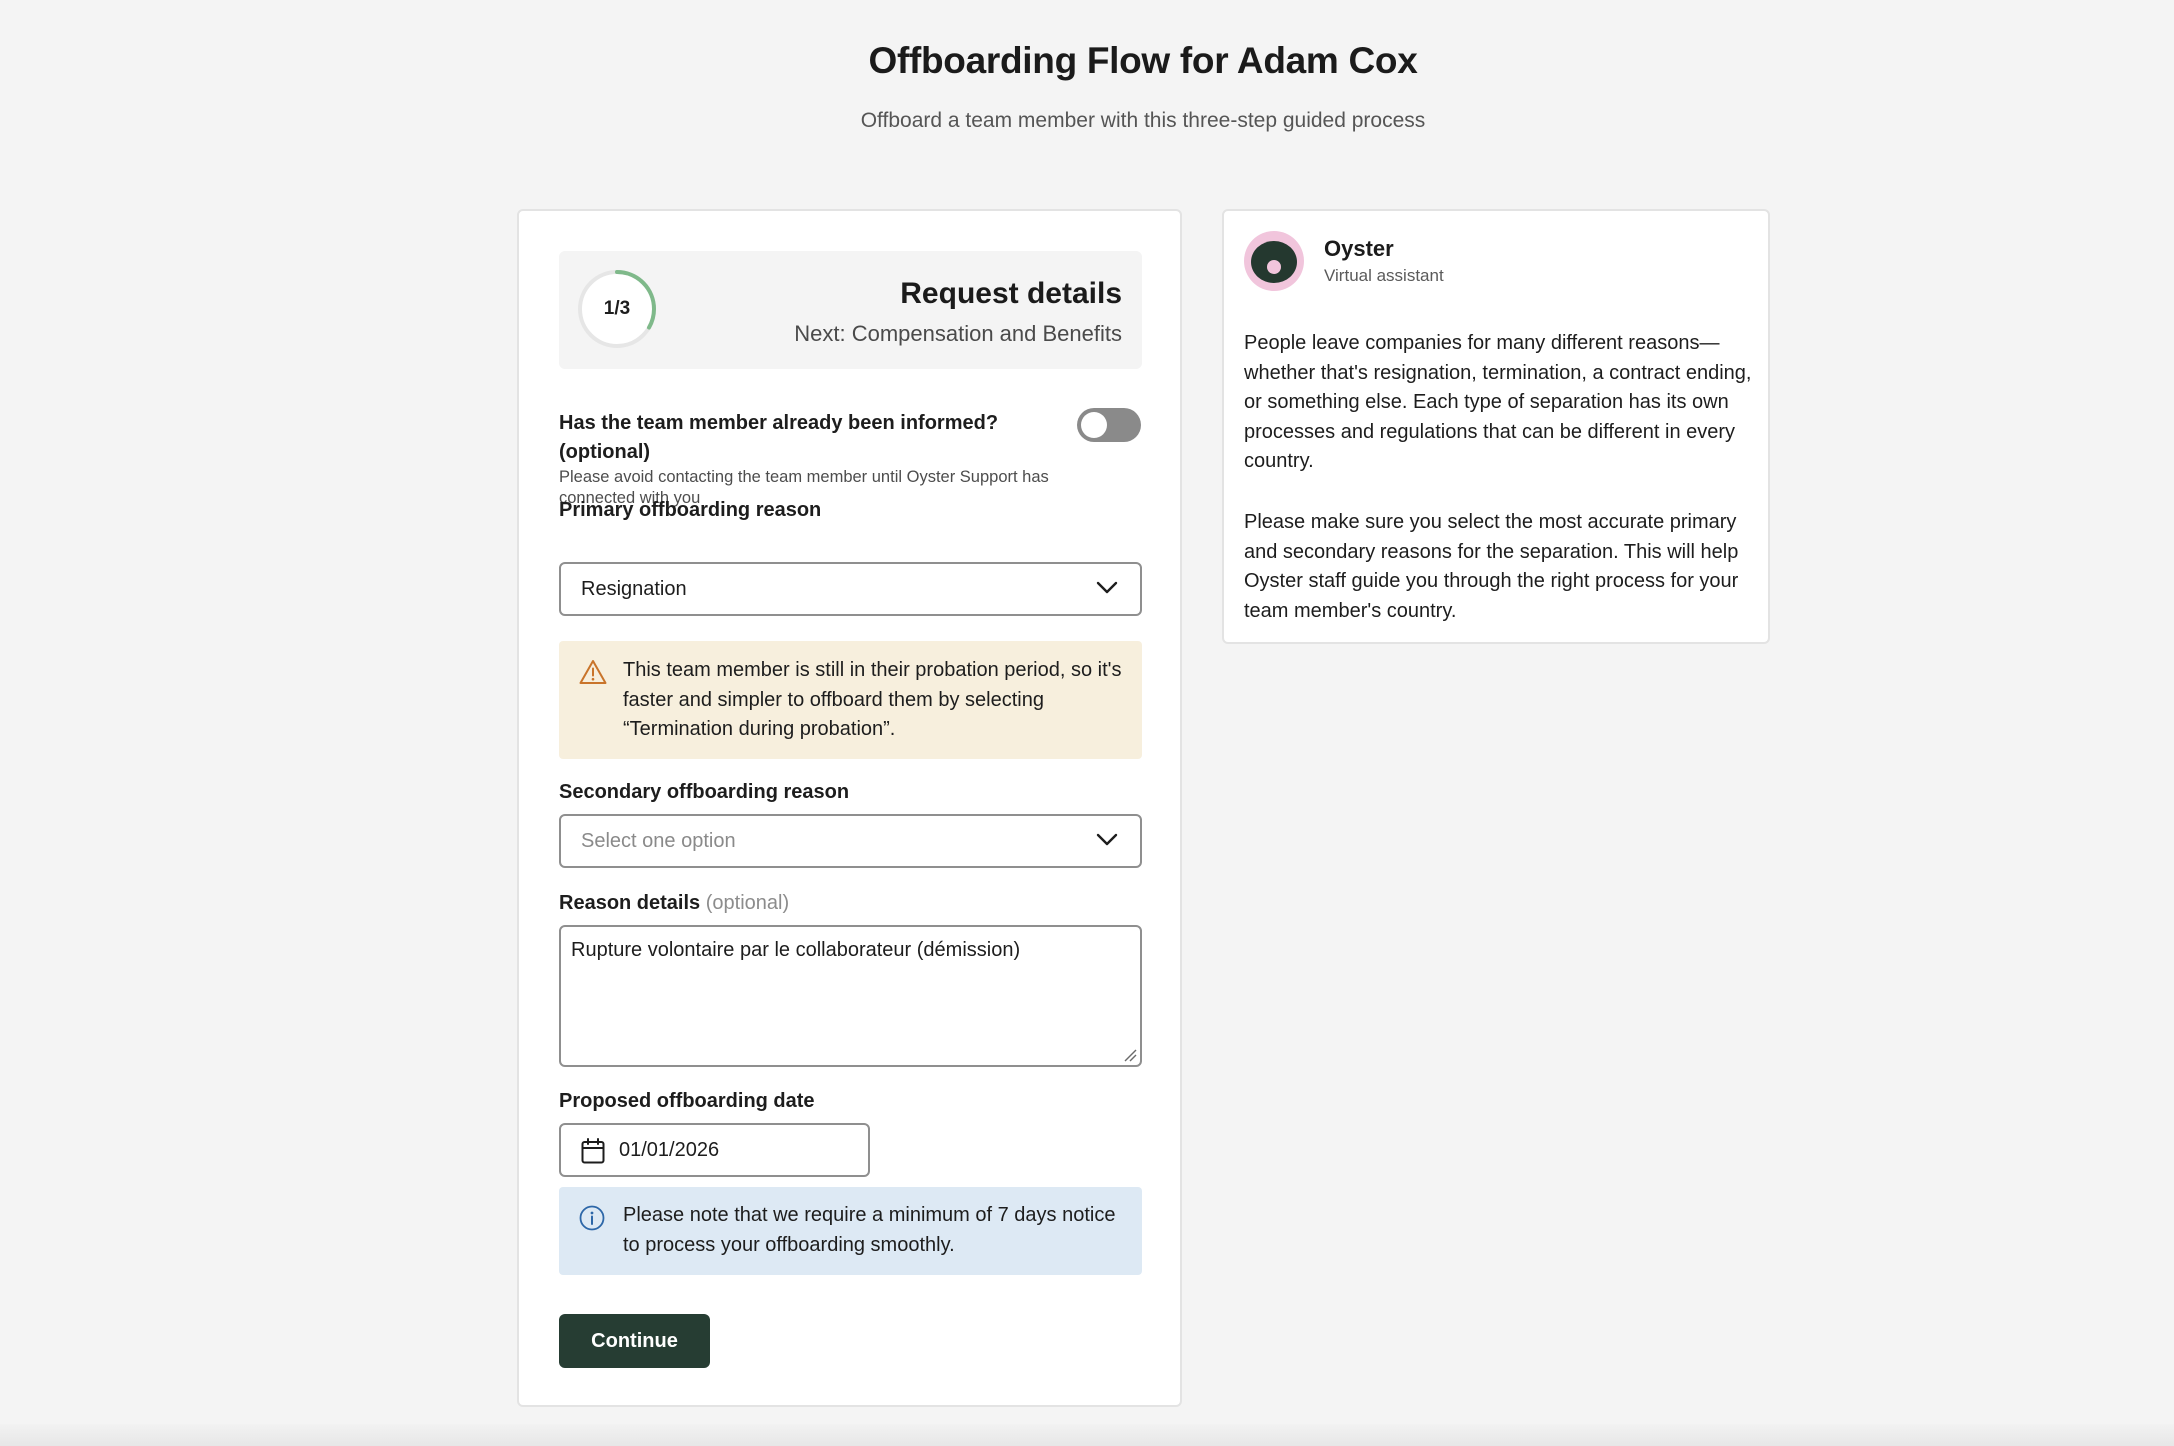  Describe the element at coordinates (1384, 275) in the screenshot. I see `assistant-role: Virtual assistant` at that location.